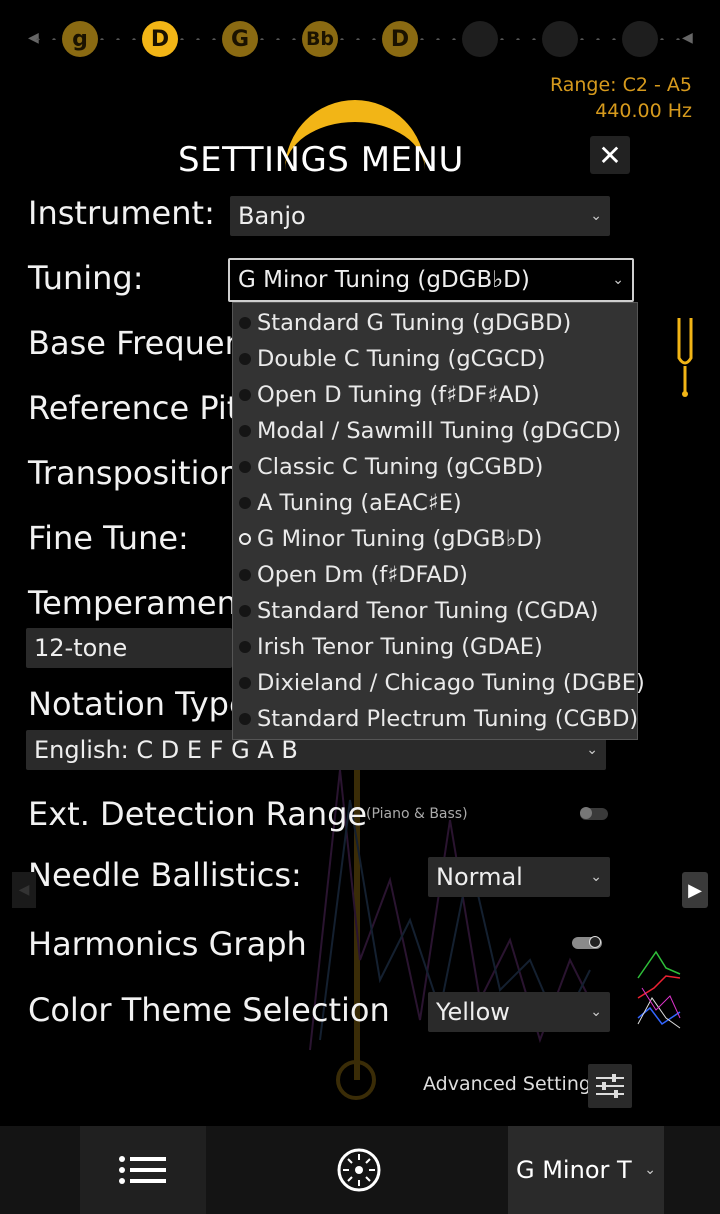  I want to click on notation-type-value: English: C D E F G A B, so click(166, 750).